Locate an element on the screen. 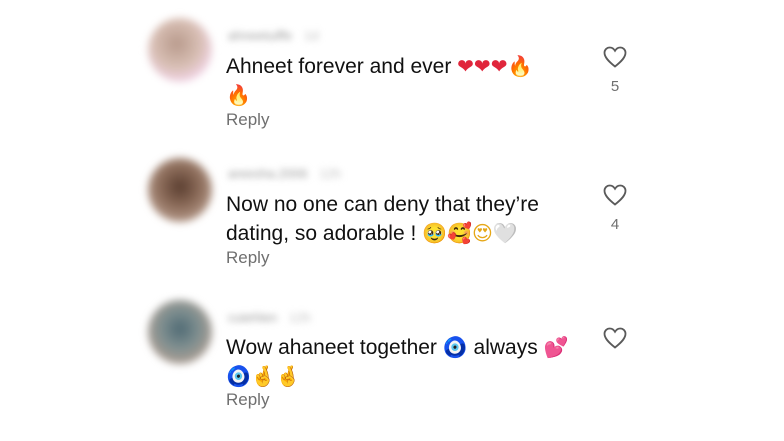 The height and width of the screenshot is (441, 784). comment-text: Ahneet forever and ever ❤❤❤🔥 🔥 is located at coordinates (379, 81).